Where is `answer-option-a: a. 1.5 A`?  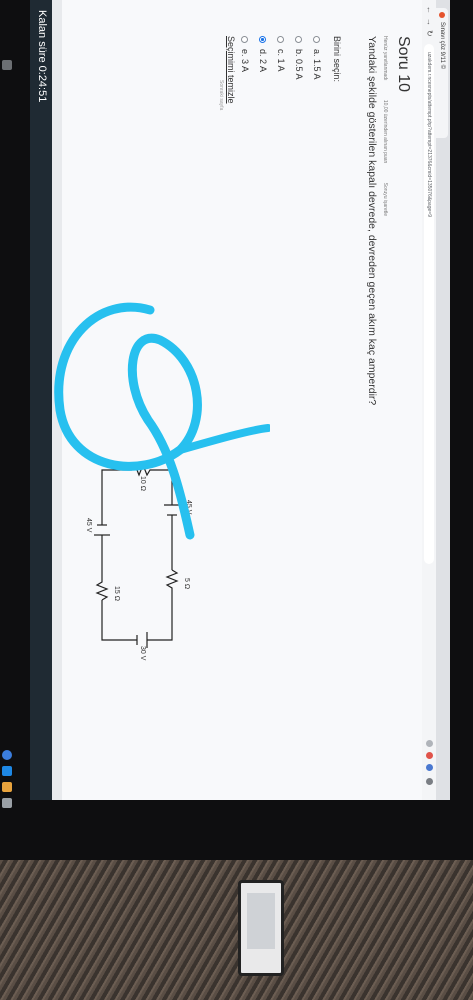 answer-option-a: a. 1.5 A is located at coordinates (317, 58).